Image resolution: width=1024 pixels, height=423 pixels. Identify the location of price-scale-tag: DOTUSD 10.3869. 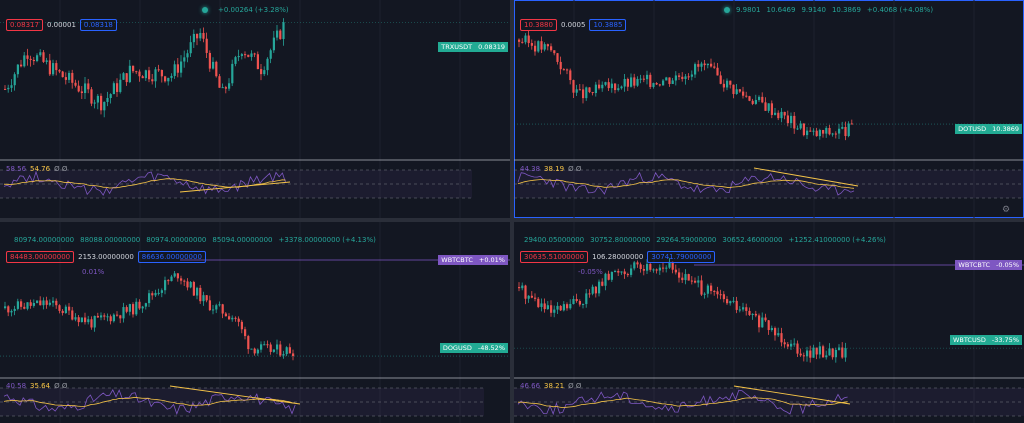
(988, 129).